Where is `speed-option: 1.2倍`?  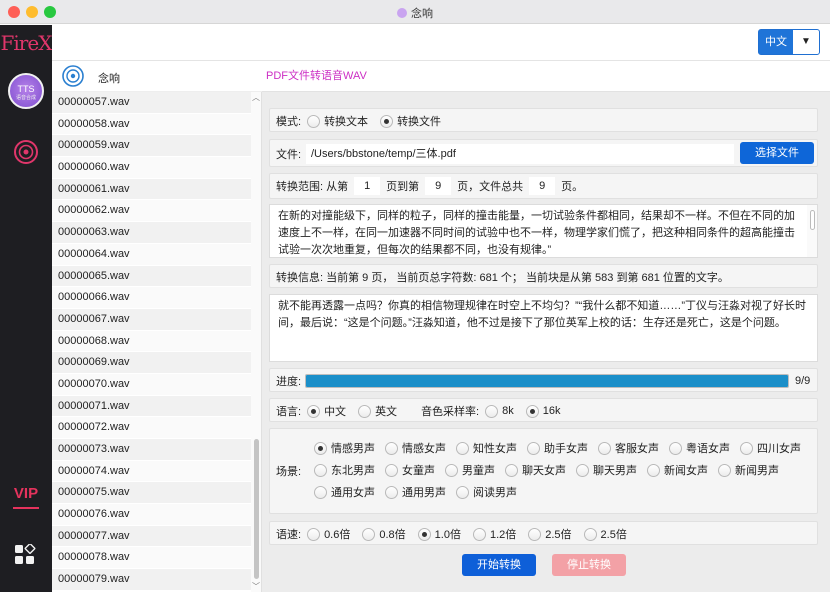 speed-option: 1.2倍 is located at coordinates (494, 534).